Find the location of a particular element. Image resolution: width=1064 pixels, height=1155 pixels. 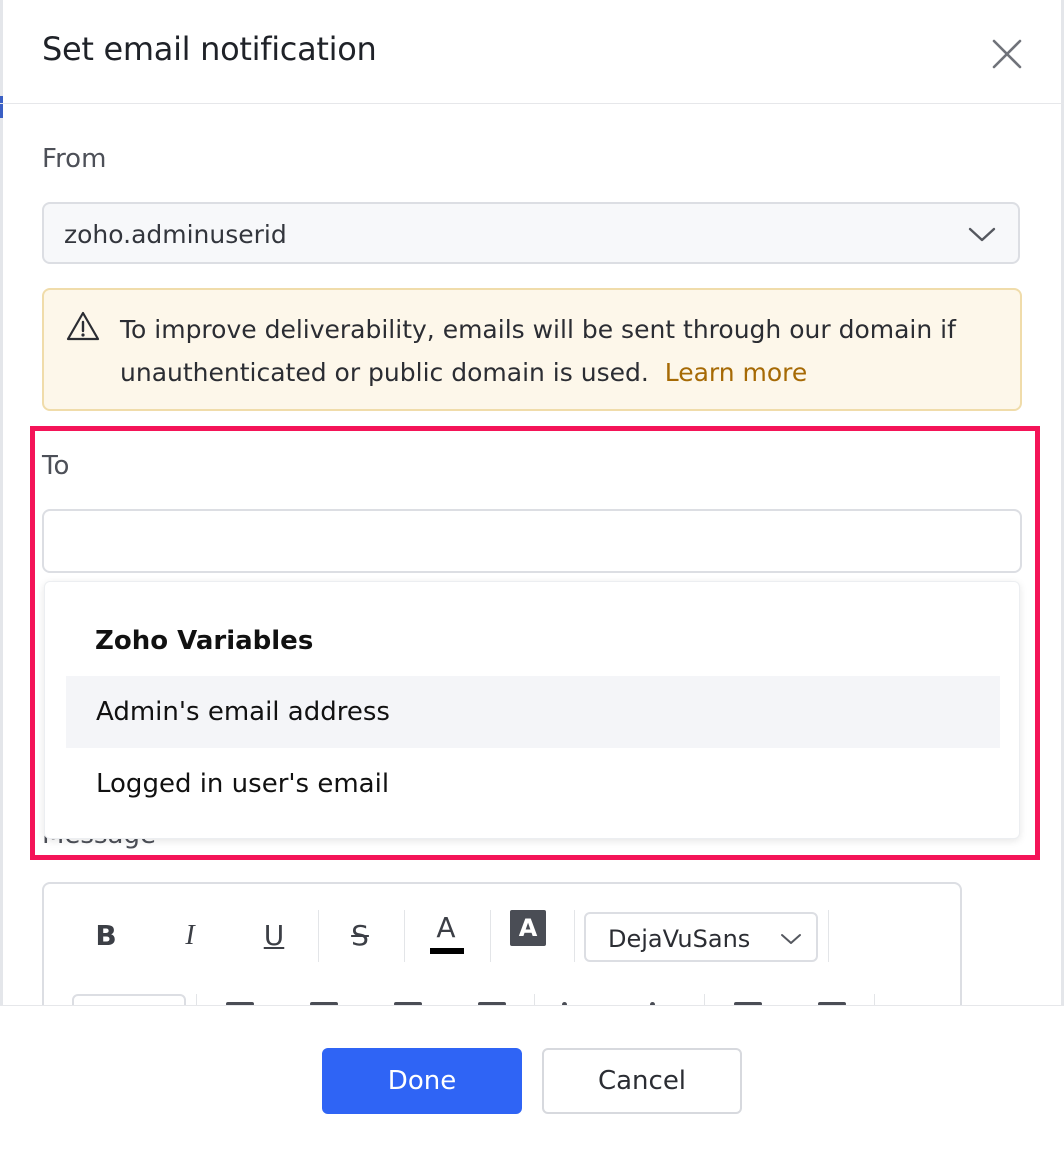

learn-more-link: Learn more is located at coordinates (736, 372).